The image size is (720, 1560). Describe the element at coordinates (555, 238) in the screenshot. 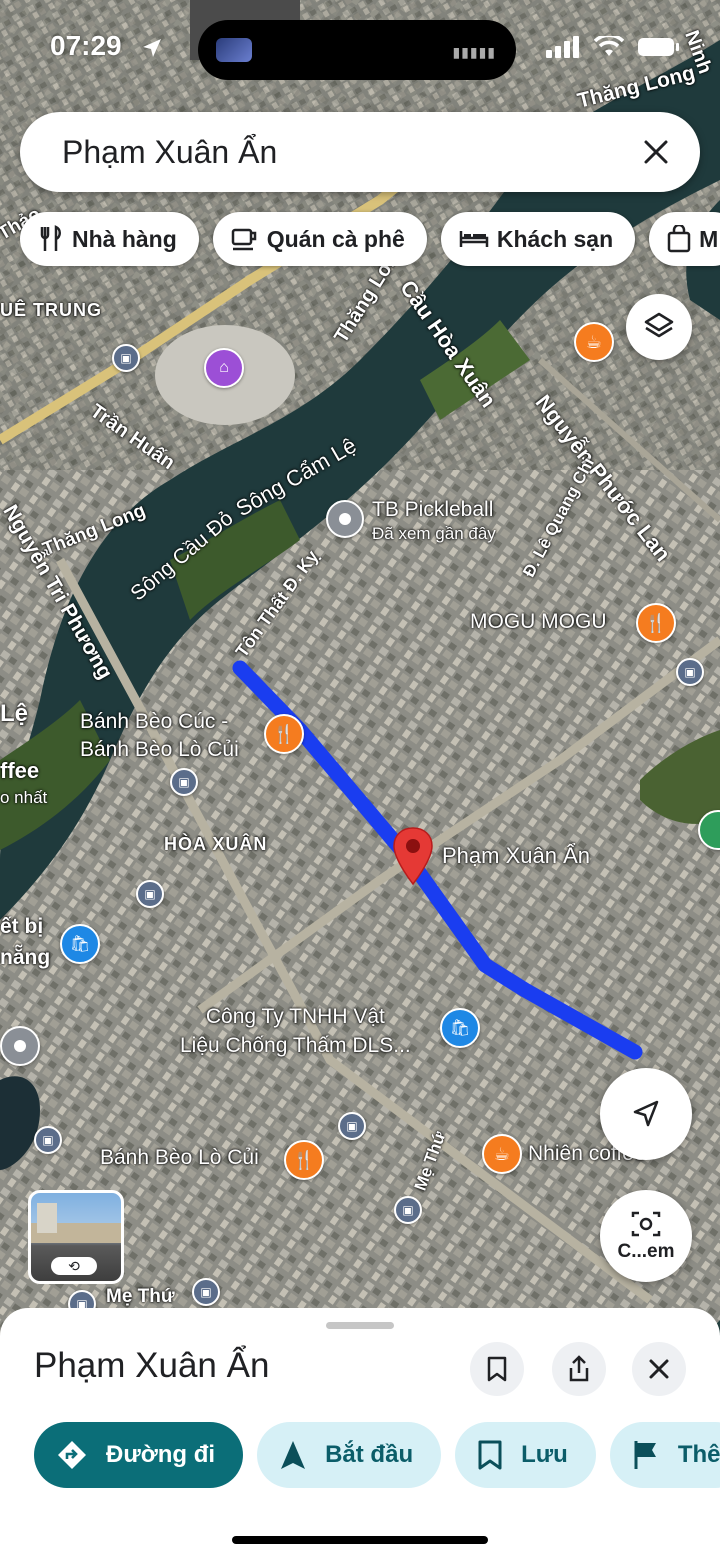

I see `chip-label: Khách sạn` at that location.